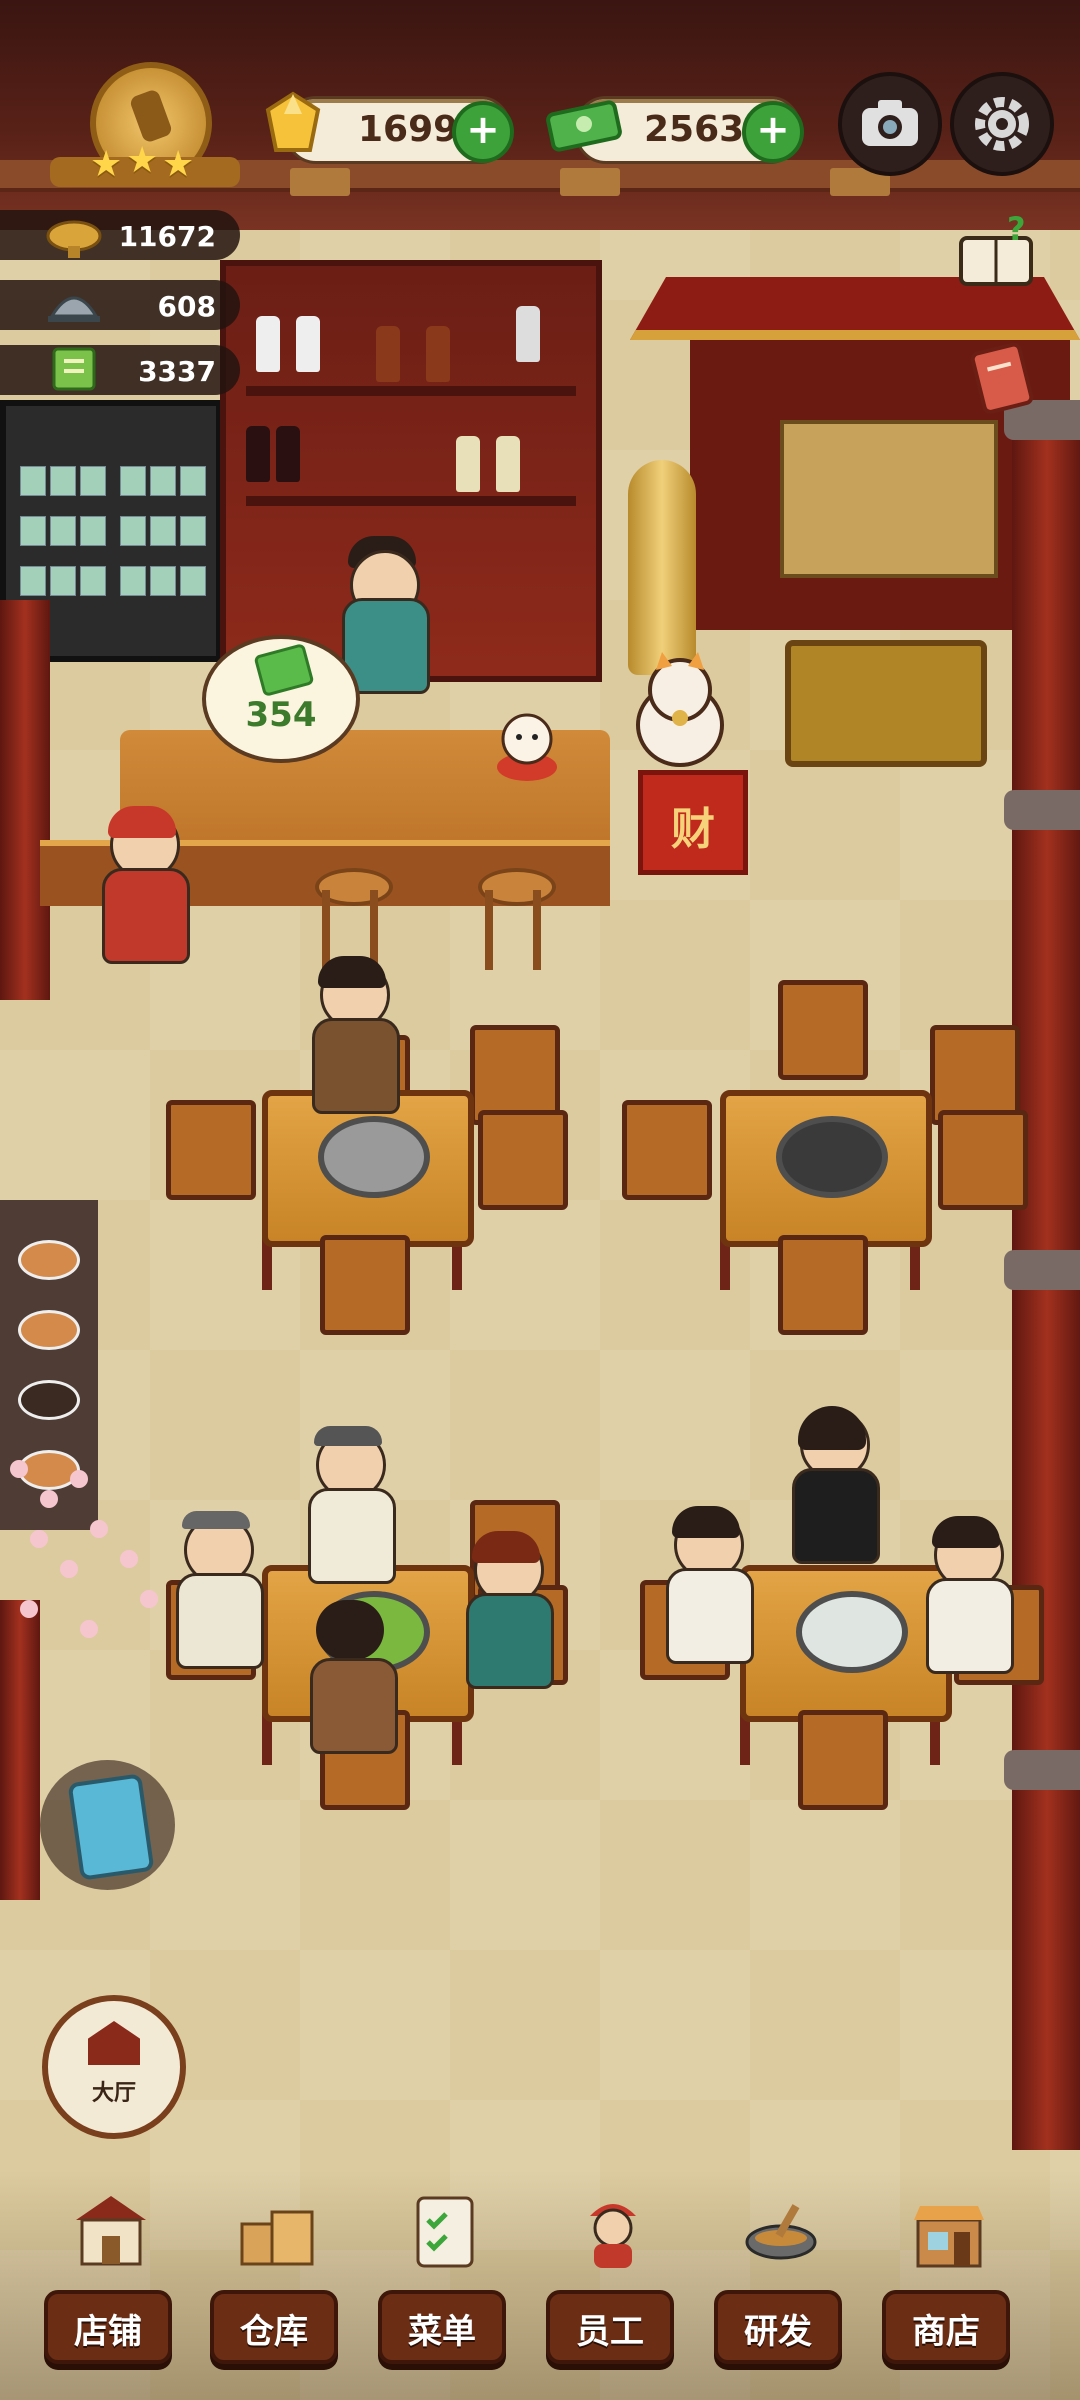  What do you see at coordinates (444, 2280) in the screenshot?
I see `nav-menu-button: 菜单` at bounding box center [444, 2280].